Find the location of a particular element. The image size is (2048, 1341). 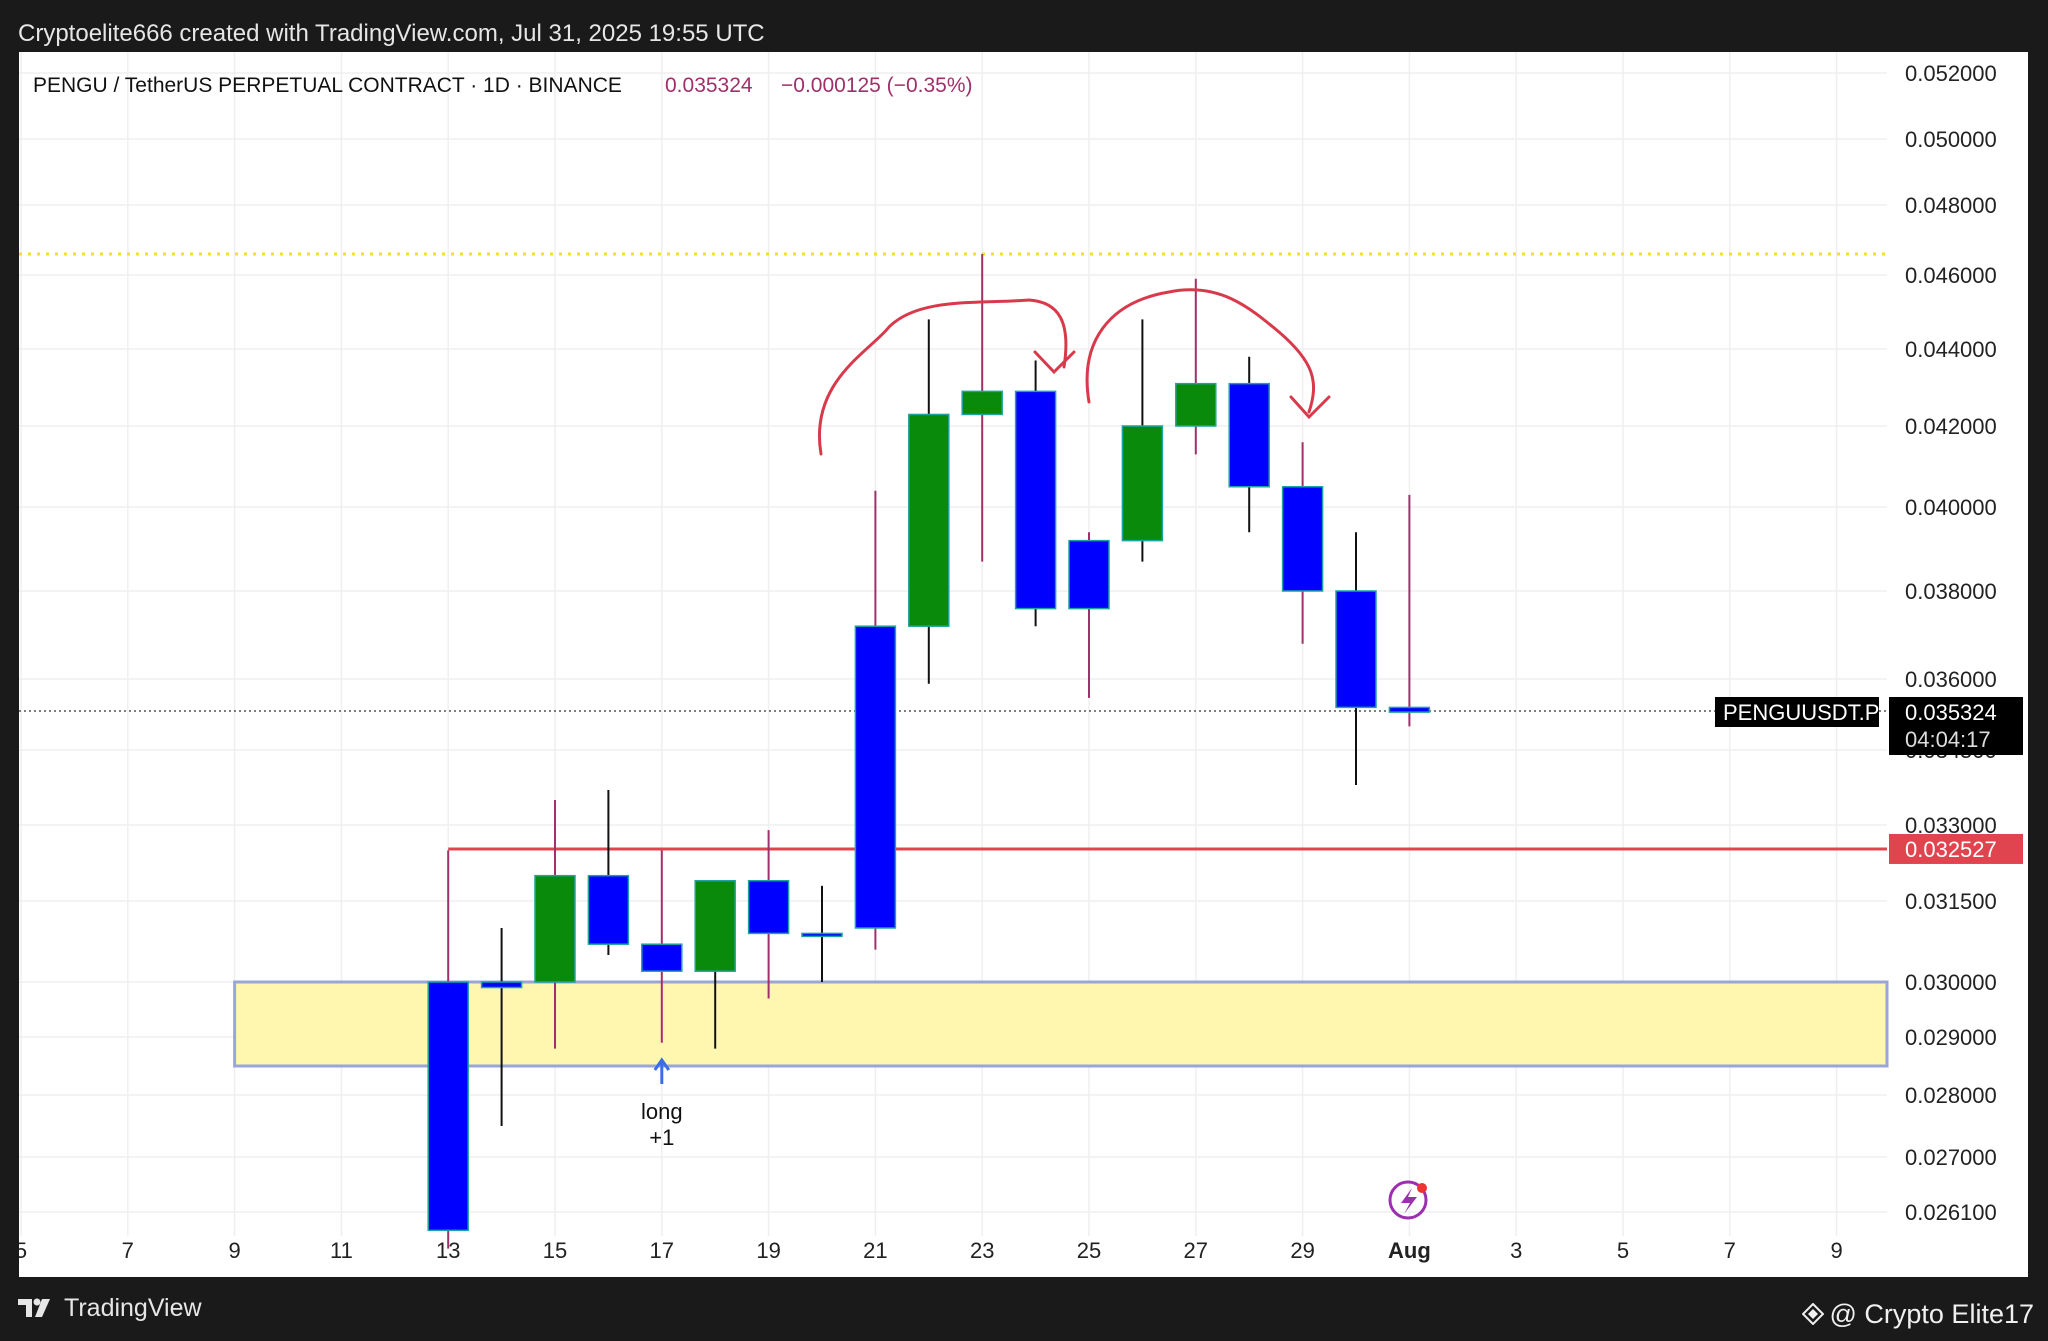

price-tick-label: 0.036000 is located at coordinates (1951, 679).